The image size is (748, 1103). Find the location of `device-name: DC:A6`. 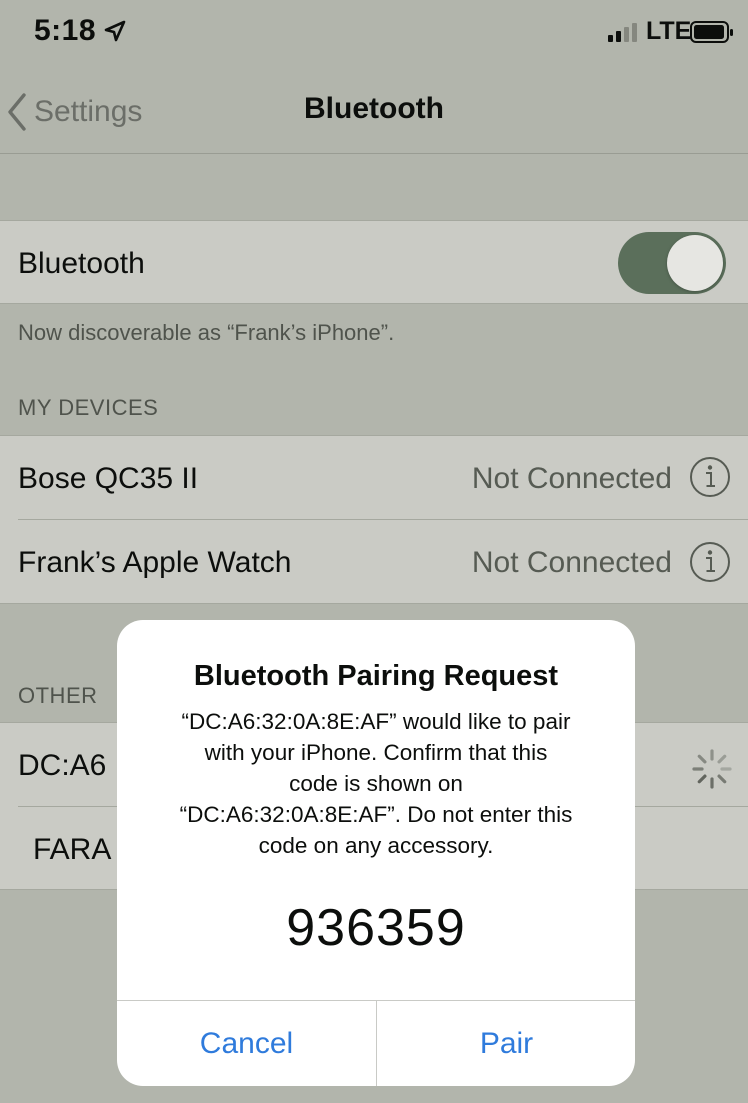

device-name: DC:A6 is located at coordinates (62, 765).